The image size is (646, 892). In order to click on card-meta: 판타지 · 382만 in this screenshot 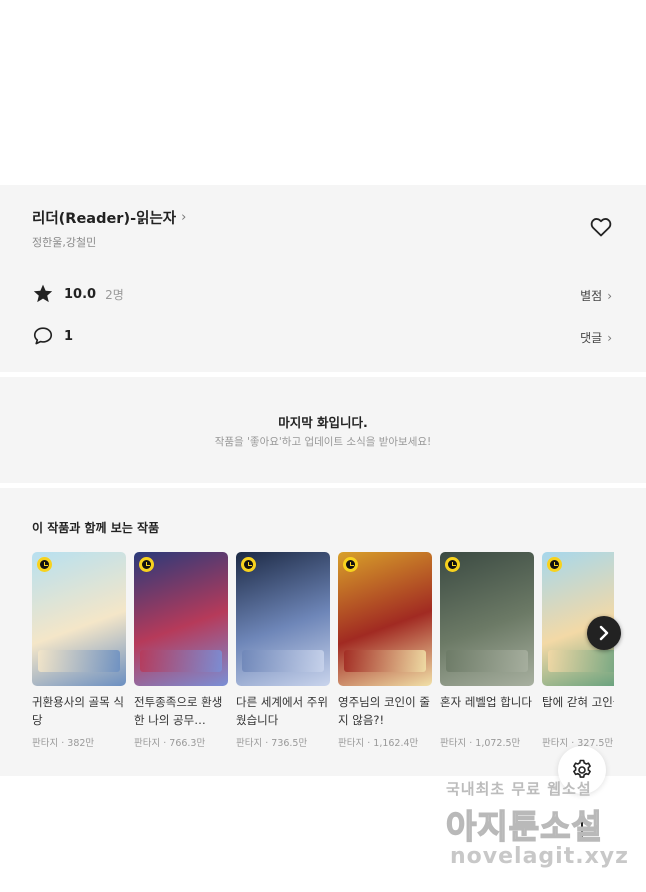, I will do `click(63, 743)`.